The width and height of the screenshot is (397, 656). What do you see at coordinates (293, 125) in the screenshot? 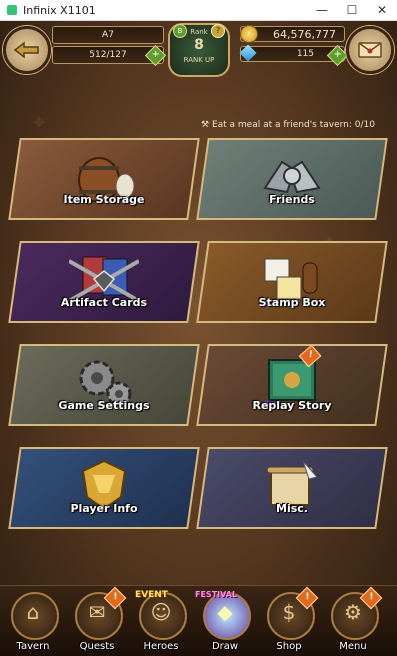
I see `quest-note-text: Eat a meal at a friend's tavern: 0/10` at bounding box center [293, 125].